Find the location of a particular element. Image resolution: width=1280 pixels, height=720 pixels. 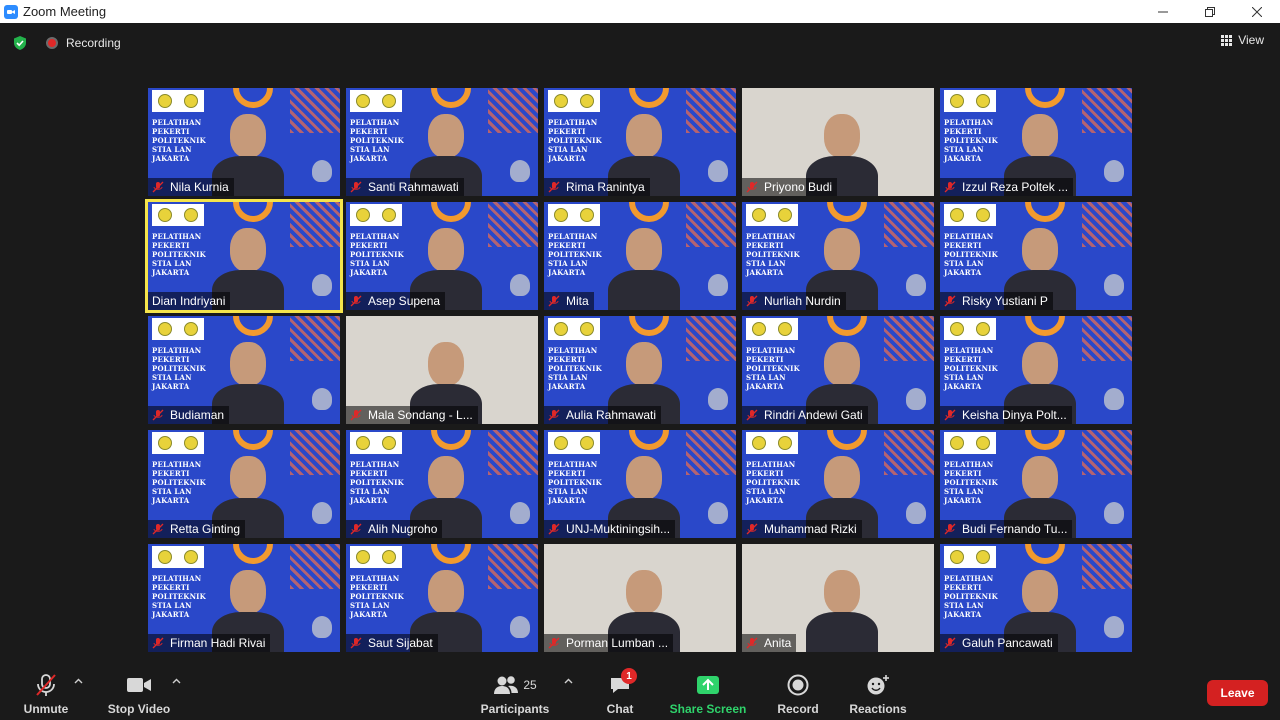

record-button: Record is located at coordinates (798, 691).